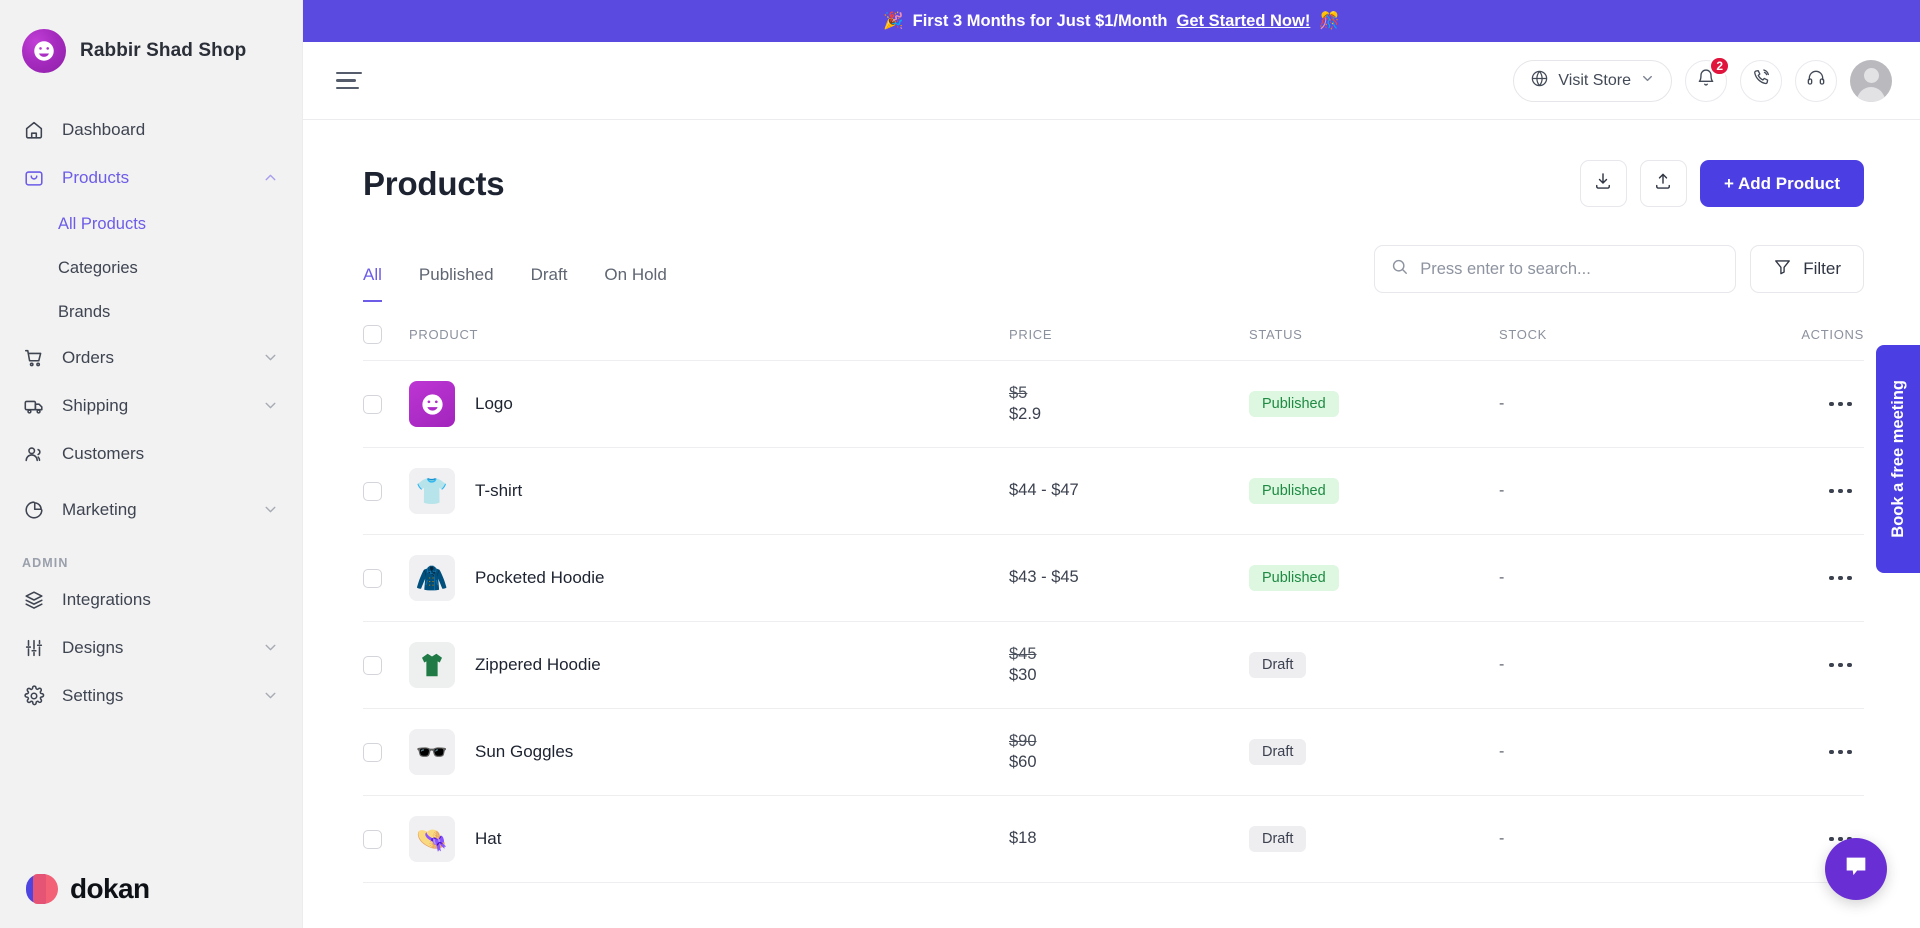  I want to click on product-thumbnail, so click(432, 404).